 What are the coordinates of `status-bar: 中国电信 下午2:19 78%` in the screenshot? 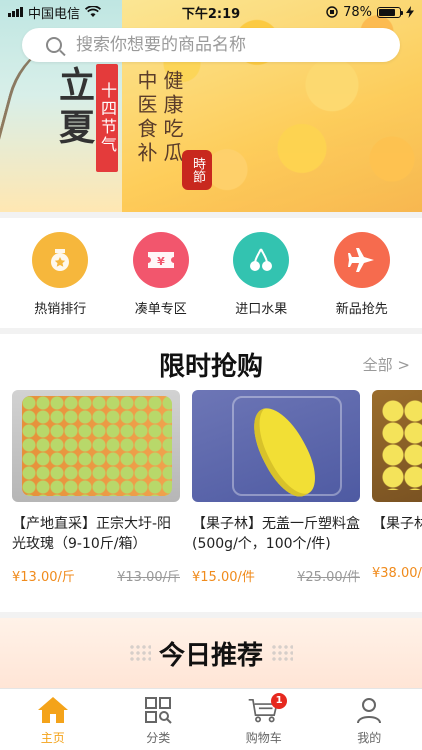 It's located at (211, 12).